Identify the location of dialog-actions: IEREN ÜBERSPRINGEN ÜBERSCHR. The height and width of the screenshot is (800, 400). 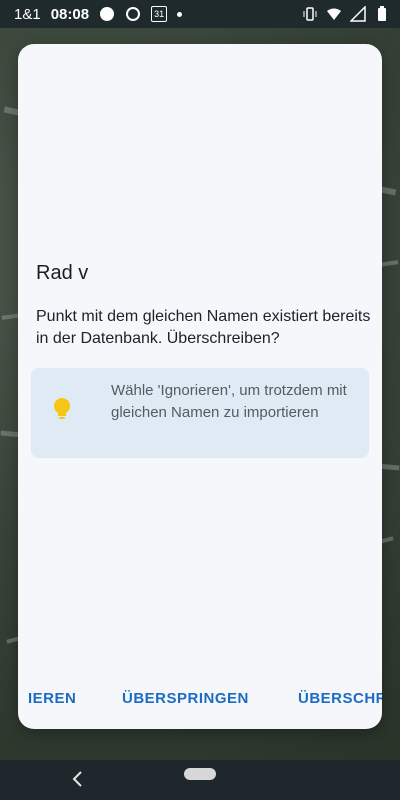
(200, 699).